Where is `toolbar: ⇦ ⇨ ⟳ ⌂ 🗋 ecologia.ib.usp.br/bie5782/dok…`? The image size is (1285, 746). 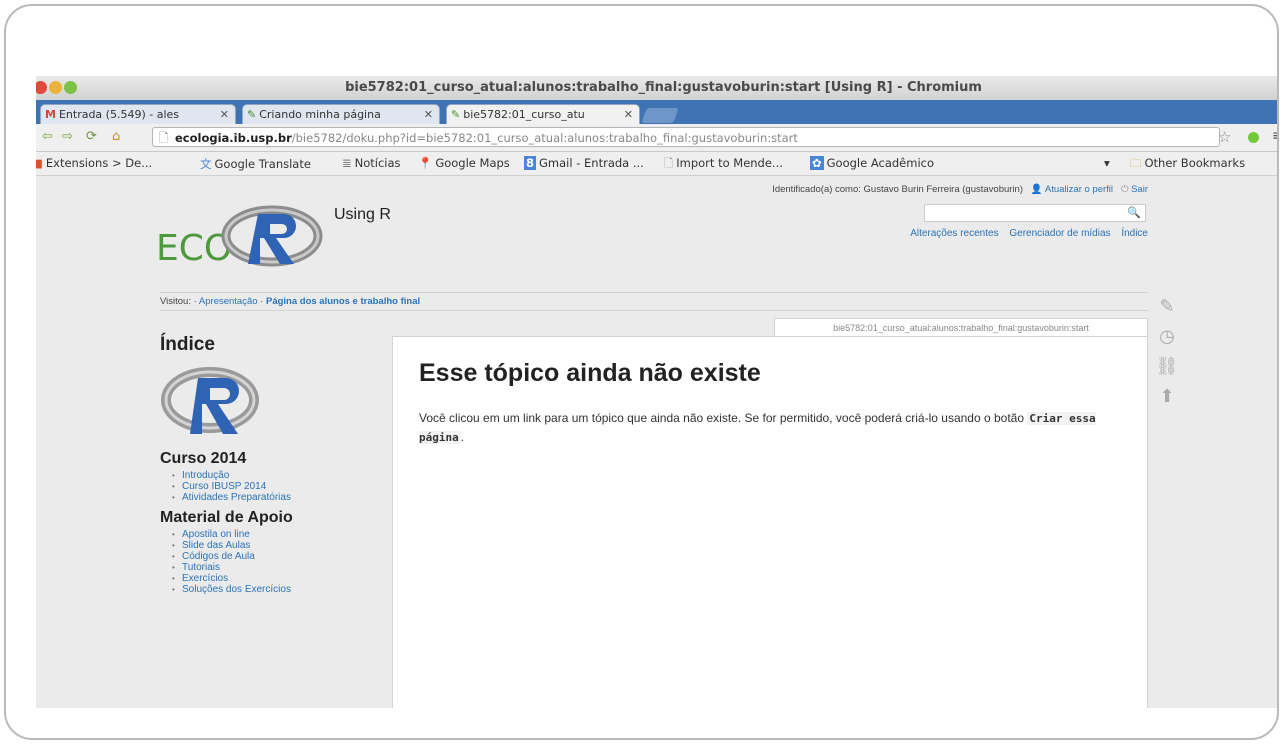
toolbar: ⇦ ⇨ ⟳ ⌂ 🗋 ecologia.ib.usp.br/bie5782/dok… is located at coordinates (656, 138).